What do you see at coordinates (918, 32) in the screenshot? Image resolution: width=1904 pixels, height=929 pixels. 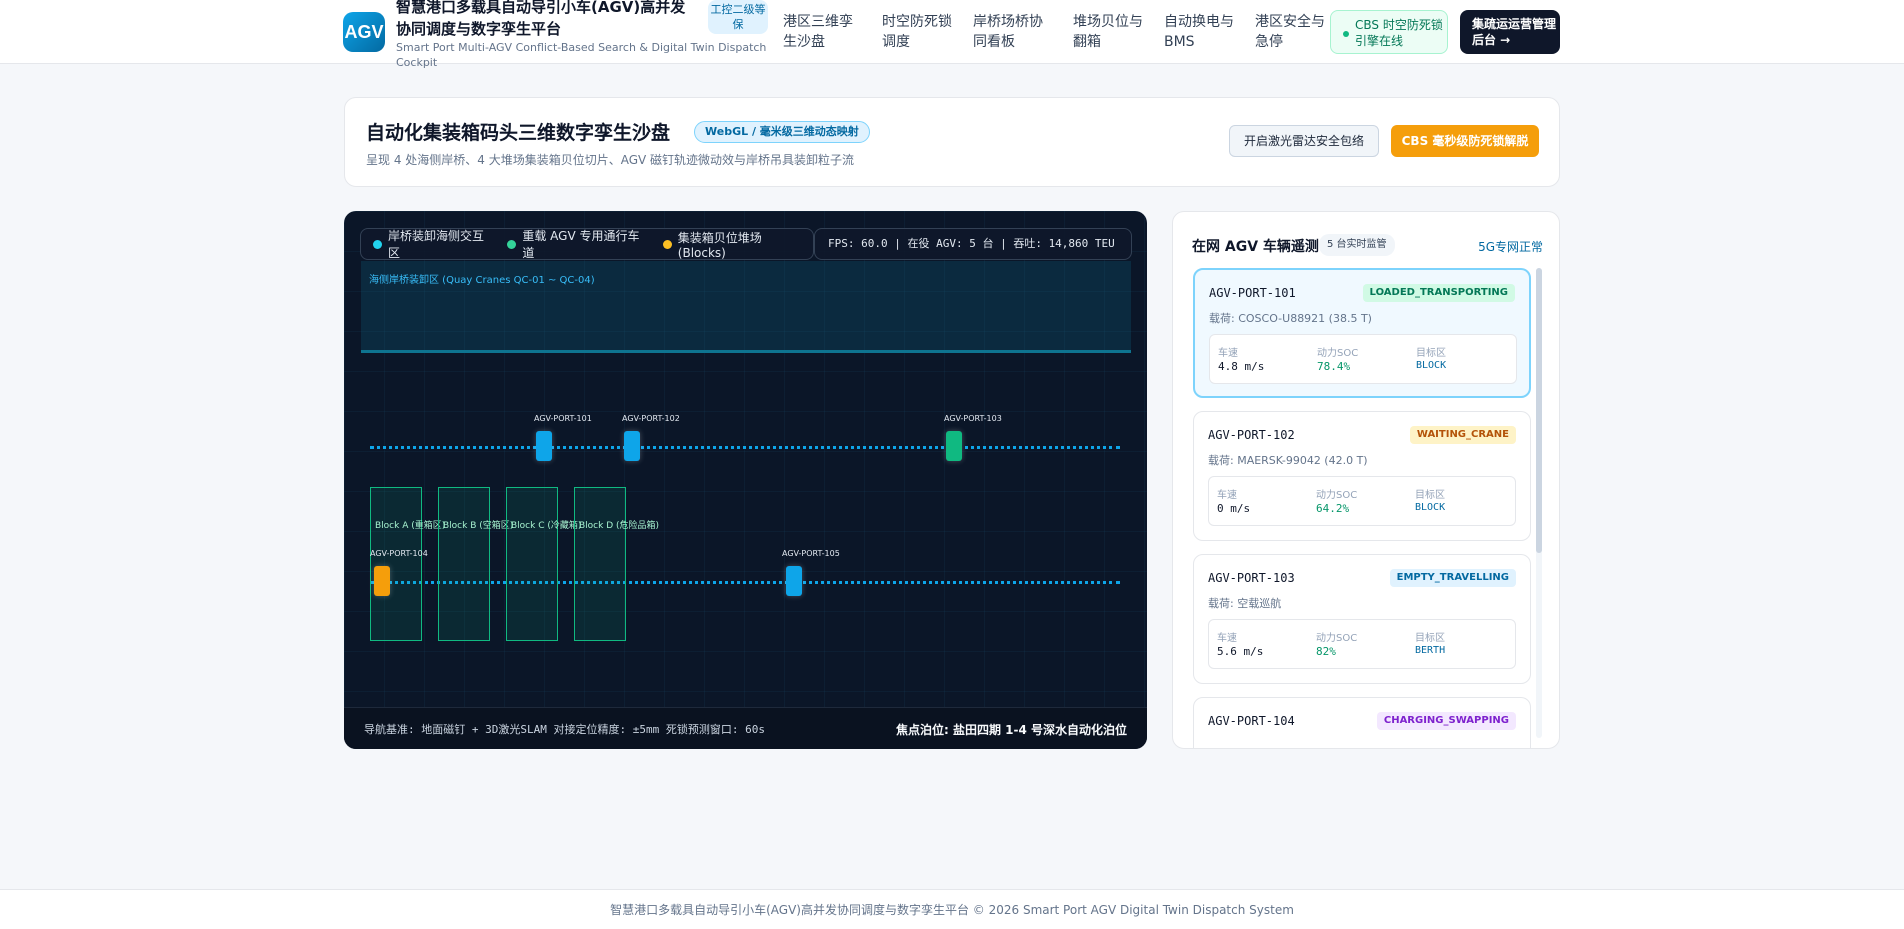 I see `nav-item-deadlock-dispatch: 时空防死锁调度` at bounding box center [918, 32].